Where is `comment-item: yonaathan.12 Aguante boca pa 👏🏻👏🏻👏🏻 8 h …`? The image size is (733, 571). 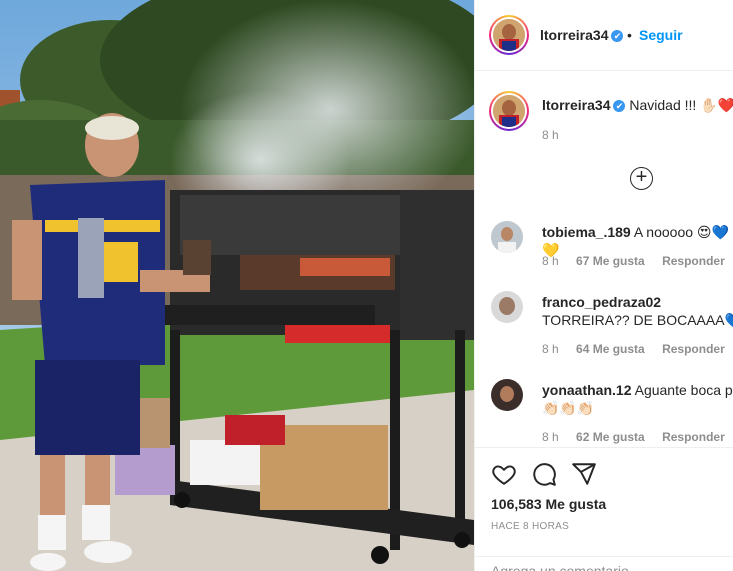 comment-item: yonaathan.12 Aguante boca pa 👏🏻👏🏻👏🏻 8 h … is located at coordinates (612, 411).